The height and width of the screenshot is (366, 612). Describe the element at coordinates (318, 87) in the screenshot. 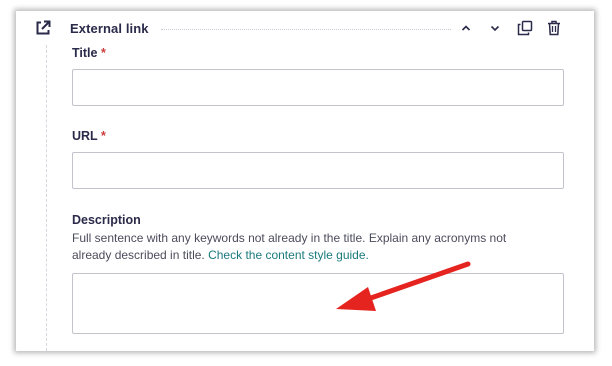

I see `title-input` at that location.